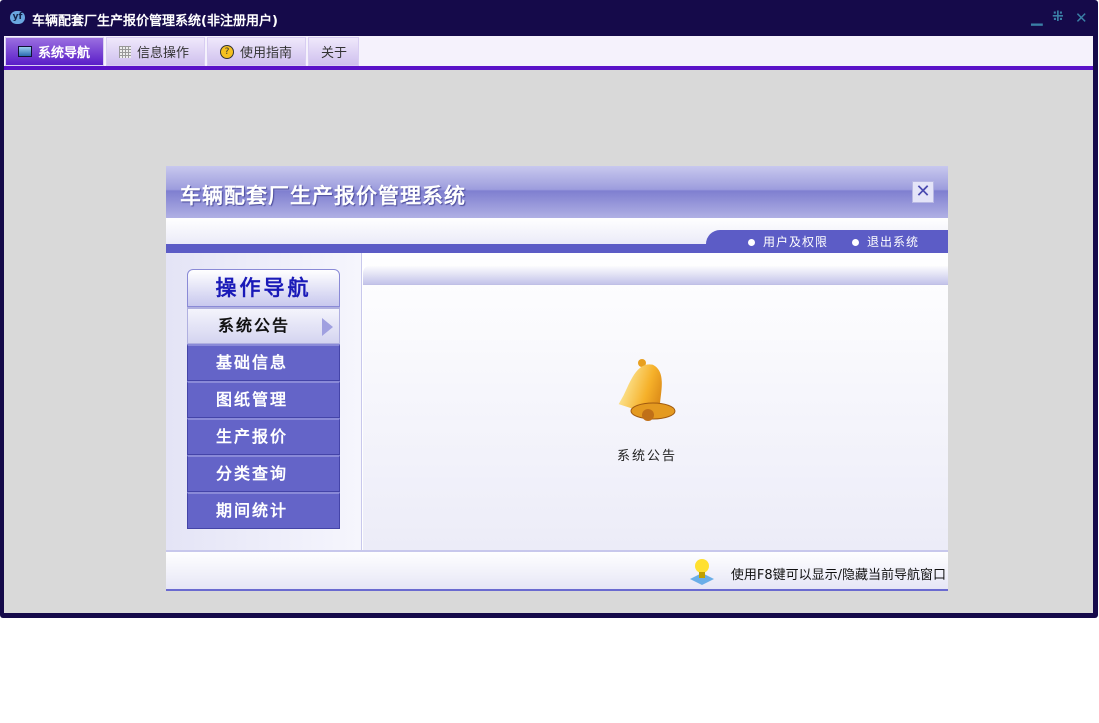  Describe the element at coordinates (548, 51) in the screenshot. I see `tab-bar: 系统导航 信息操作 ? 使用指南 关于` at that location.